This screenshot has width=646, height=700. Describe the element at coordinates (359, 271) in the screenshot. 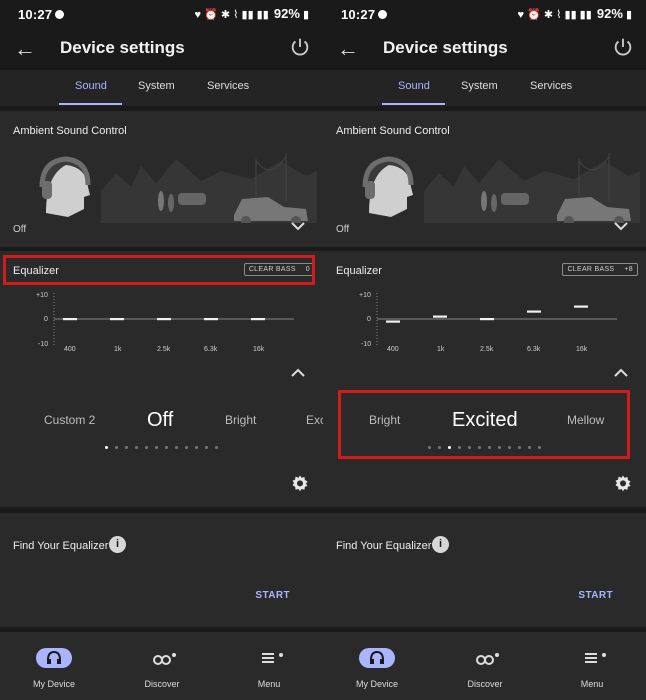

I see `equalizer-label: Equalizer` at that location.